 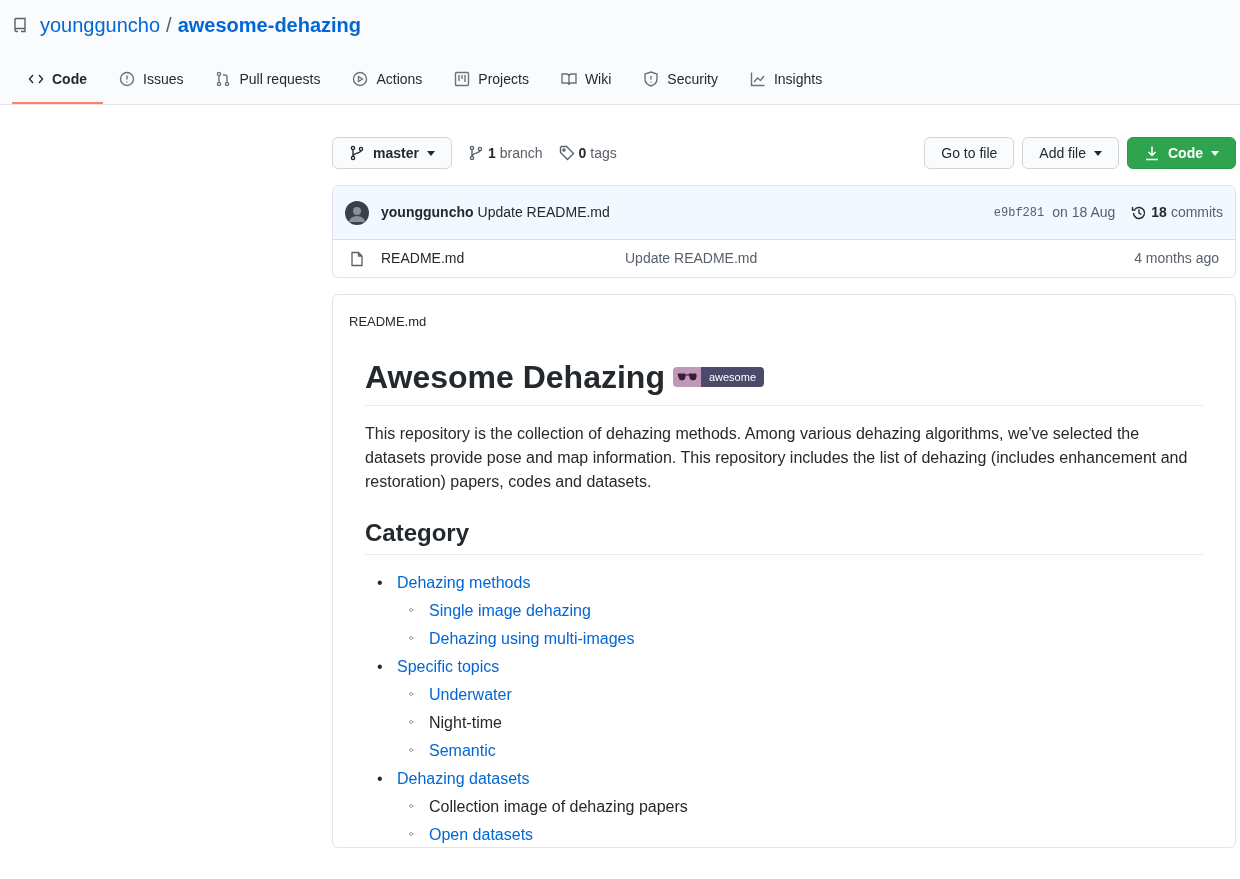 I want to click on shield-icon, so click(x=651, y=79).